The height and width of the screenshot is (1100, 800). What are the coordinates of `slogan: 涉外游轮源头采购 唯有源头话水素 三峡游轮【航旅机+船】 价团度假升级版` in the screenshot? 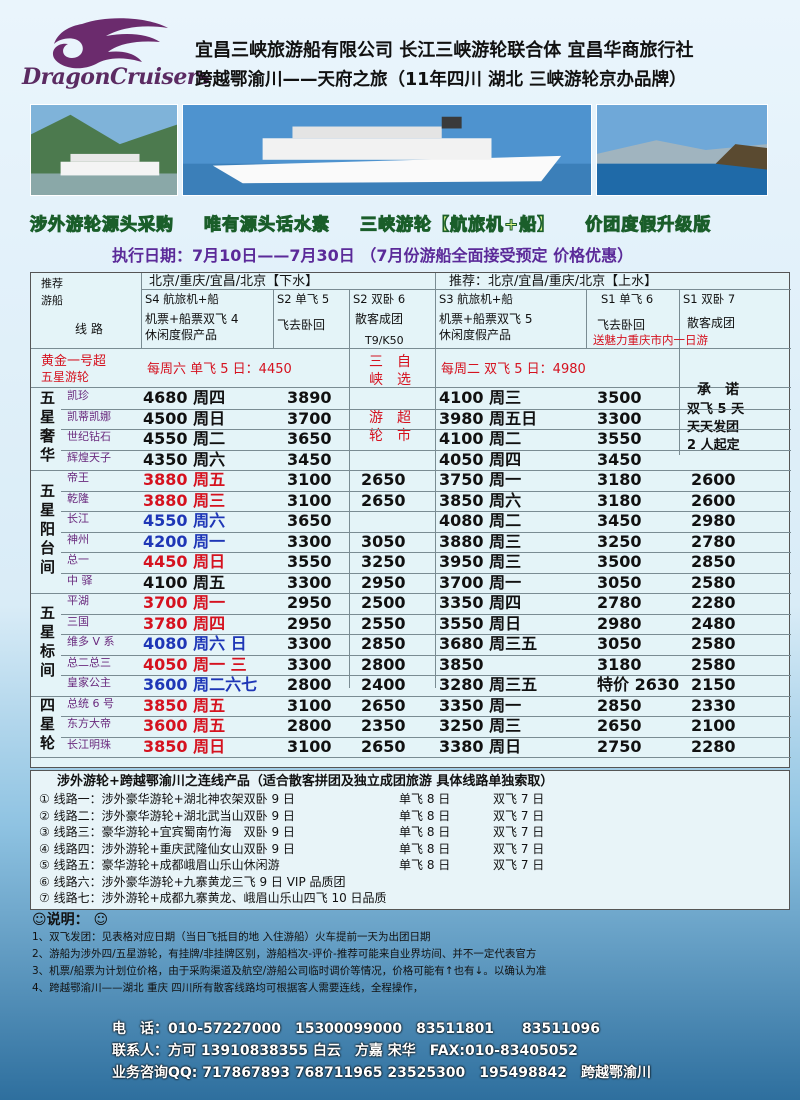 It's located at (385, 223).